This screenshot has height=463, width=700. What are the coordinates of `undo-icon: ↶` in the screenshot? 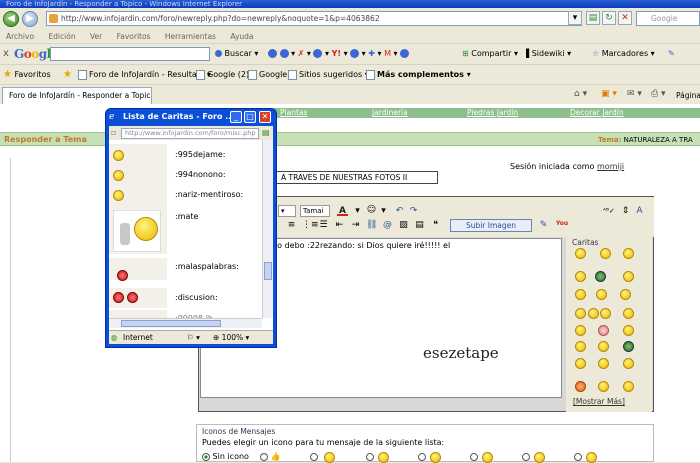 It's located at (399, 211).